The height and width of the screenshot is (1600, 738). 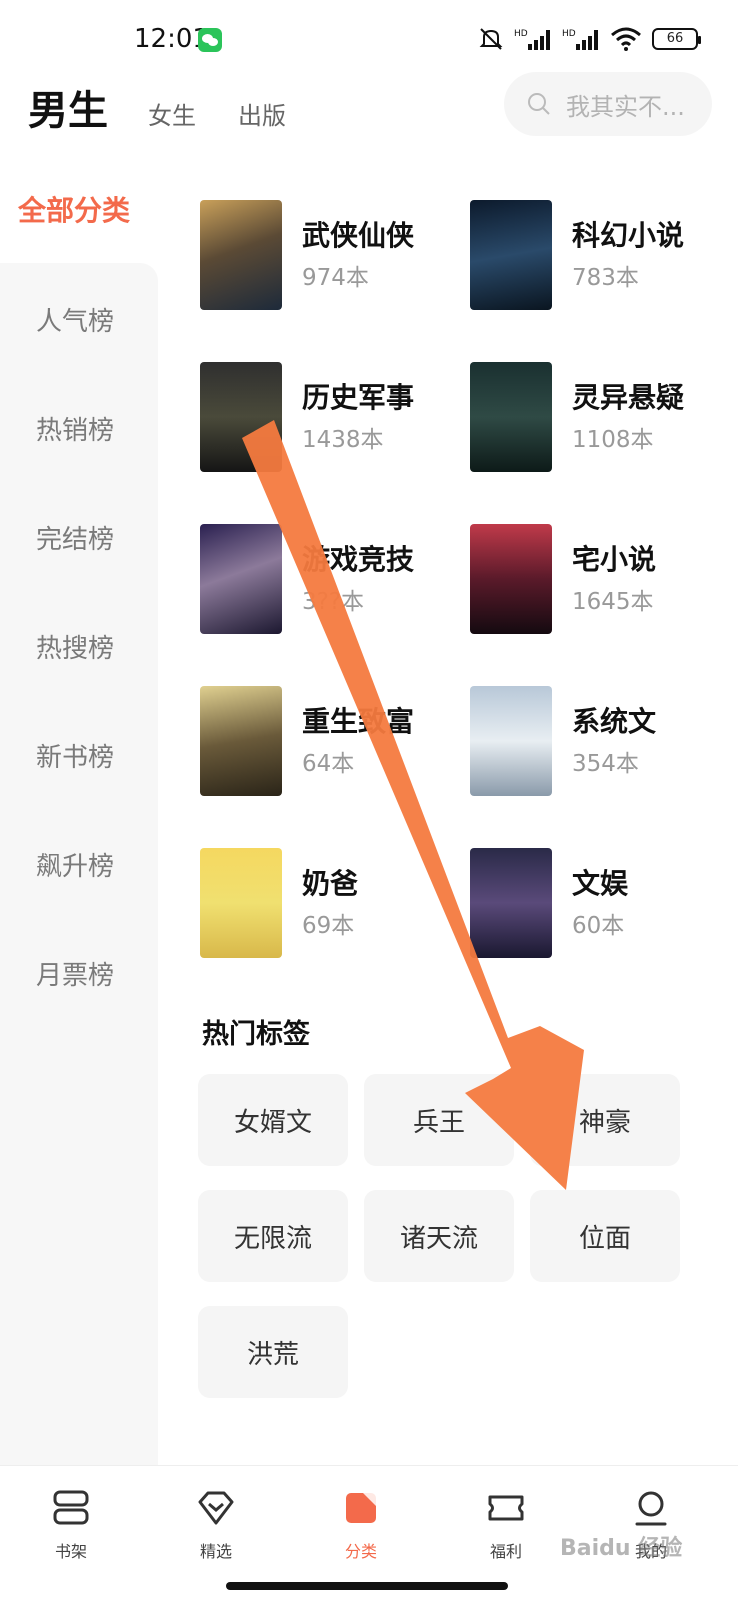 I want to click on category-history: 历史军事 1438本, so click(x=330, y=418).